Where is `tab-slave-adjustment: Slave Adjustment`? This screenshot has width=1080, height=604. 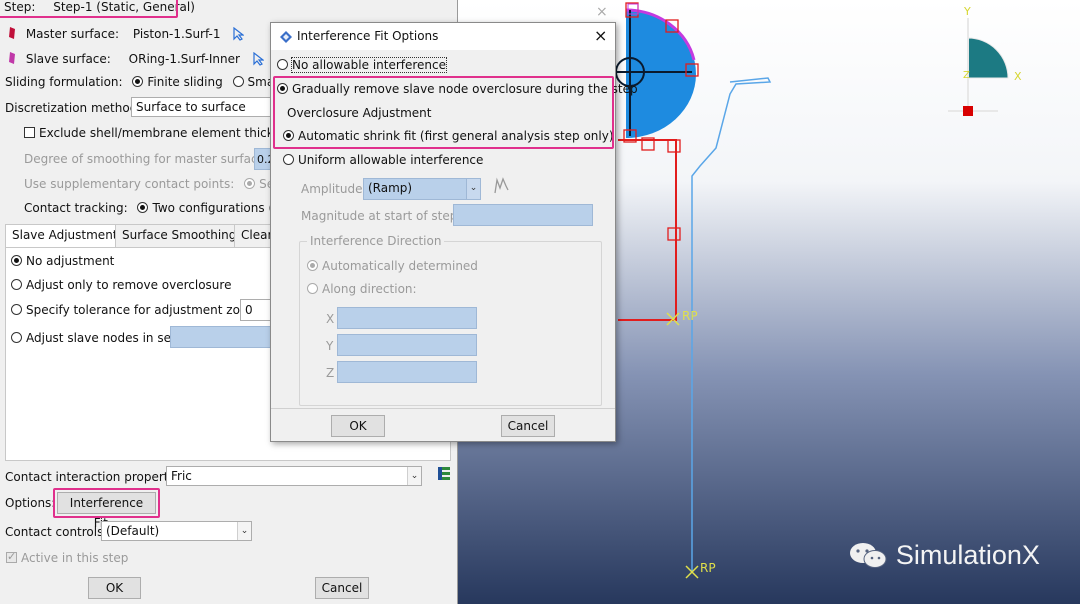 tab-slave-adjustment: Slave Adjustment is located at coordinates (65, 236).